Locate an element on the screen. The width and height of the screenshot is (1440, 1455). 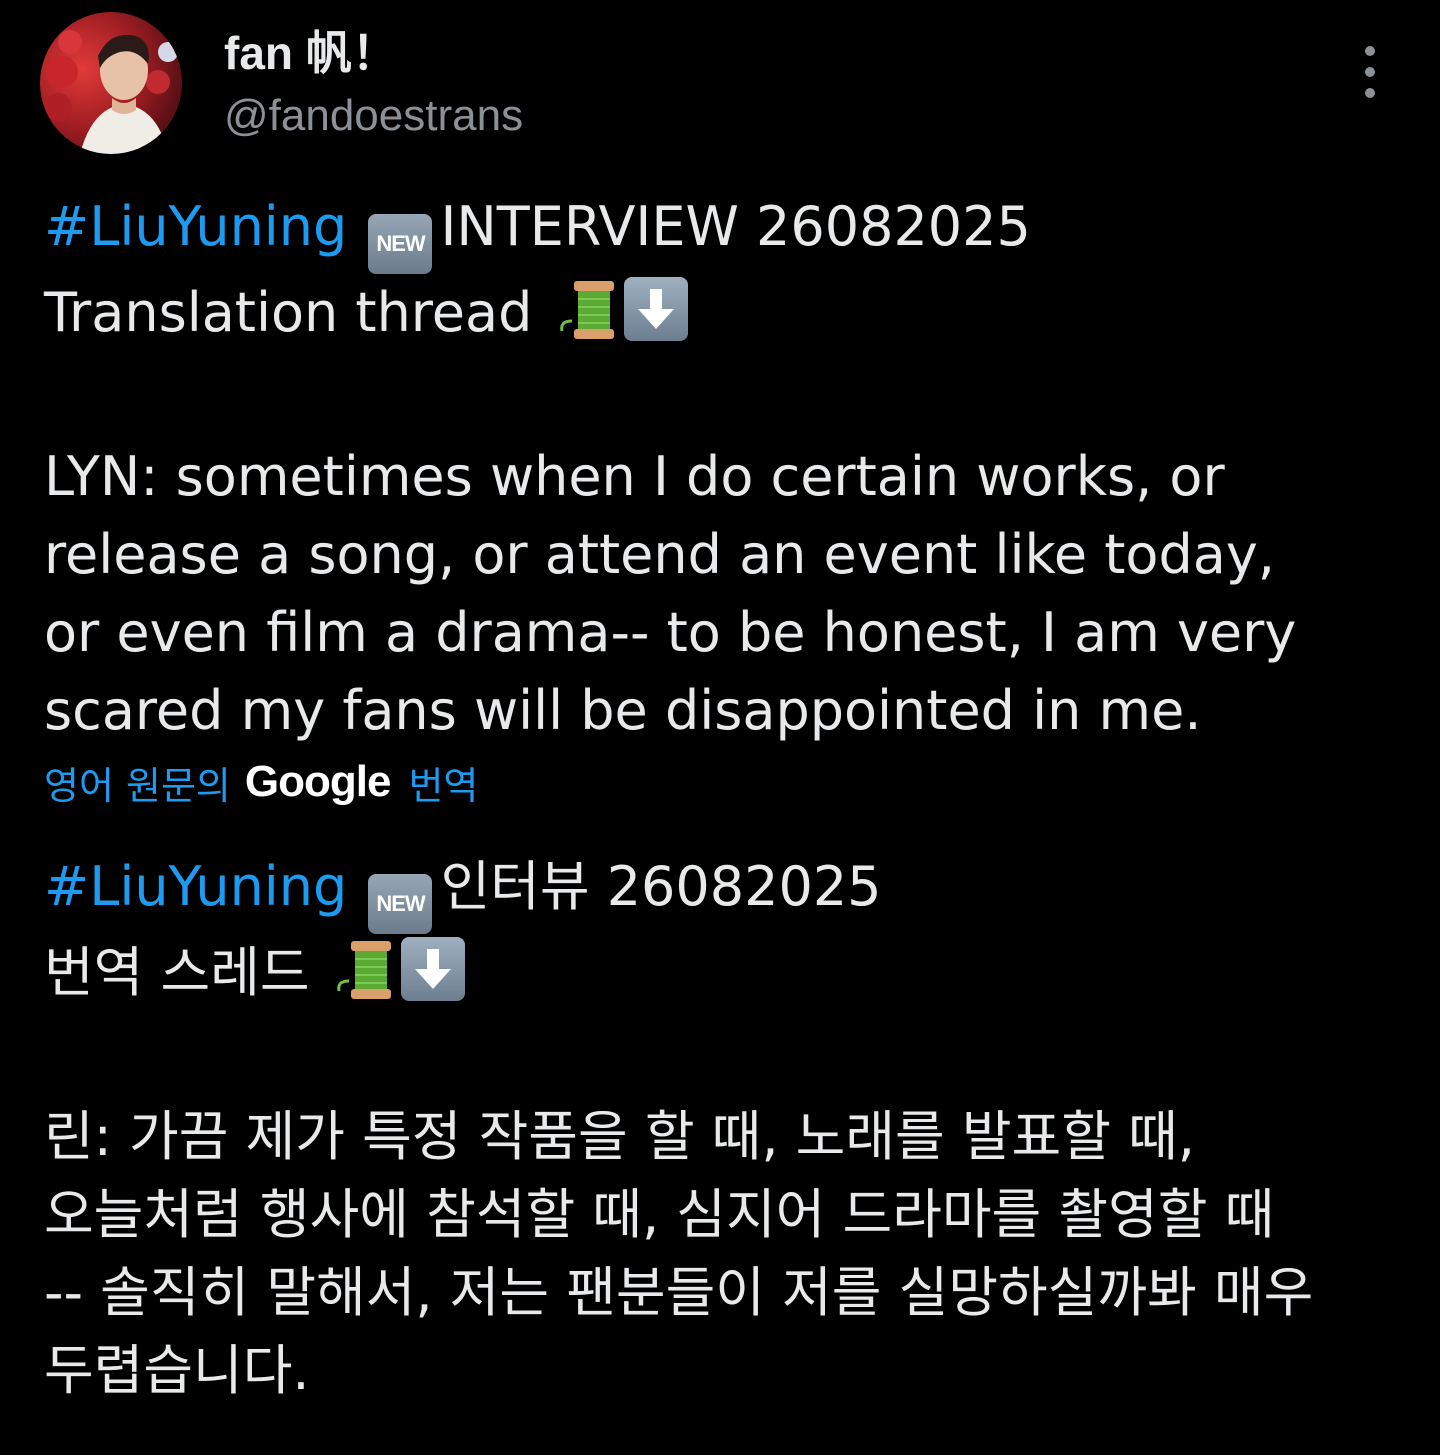
translated-thread-label-line: 번역 스레드 is located at coordinates (724, 978).